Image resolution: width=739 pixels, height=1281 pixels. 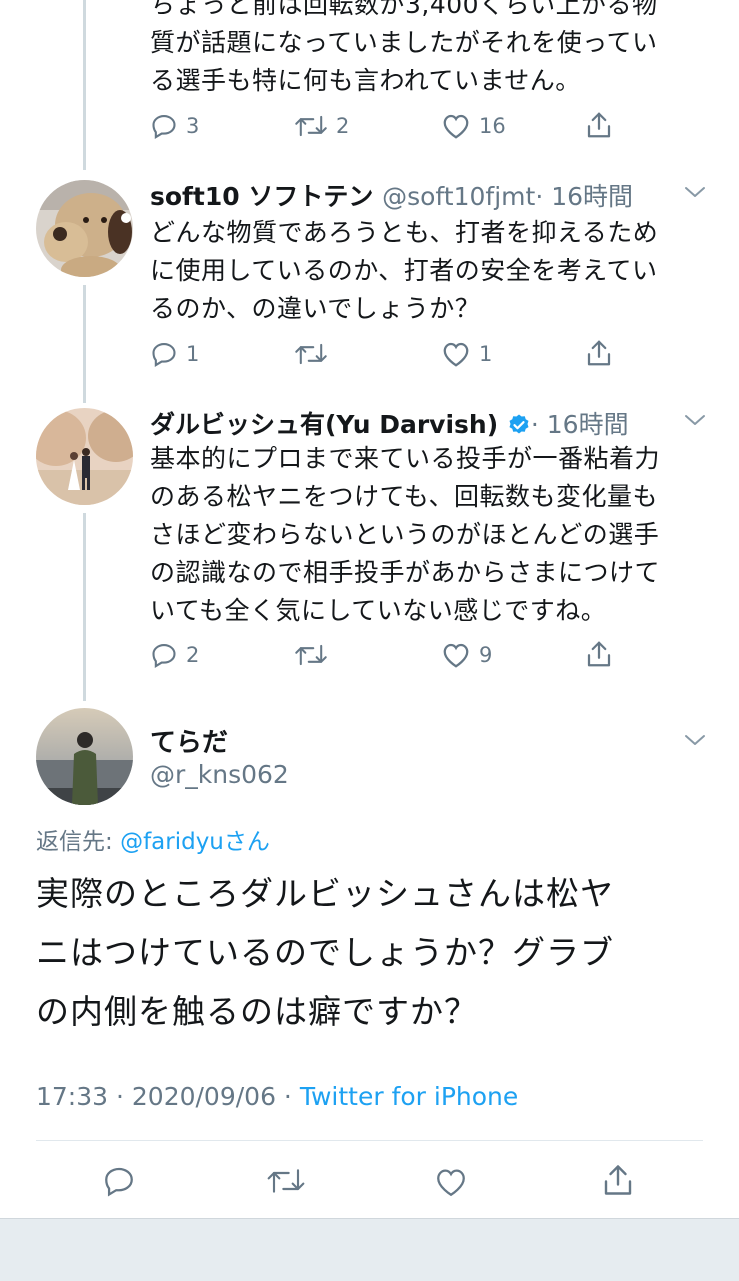 What do you see at coordinates (486, 655) in the screenshot?
I see `like-count: 9` at bounding box center [486, 655].